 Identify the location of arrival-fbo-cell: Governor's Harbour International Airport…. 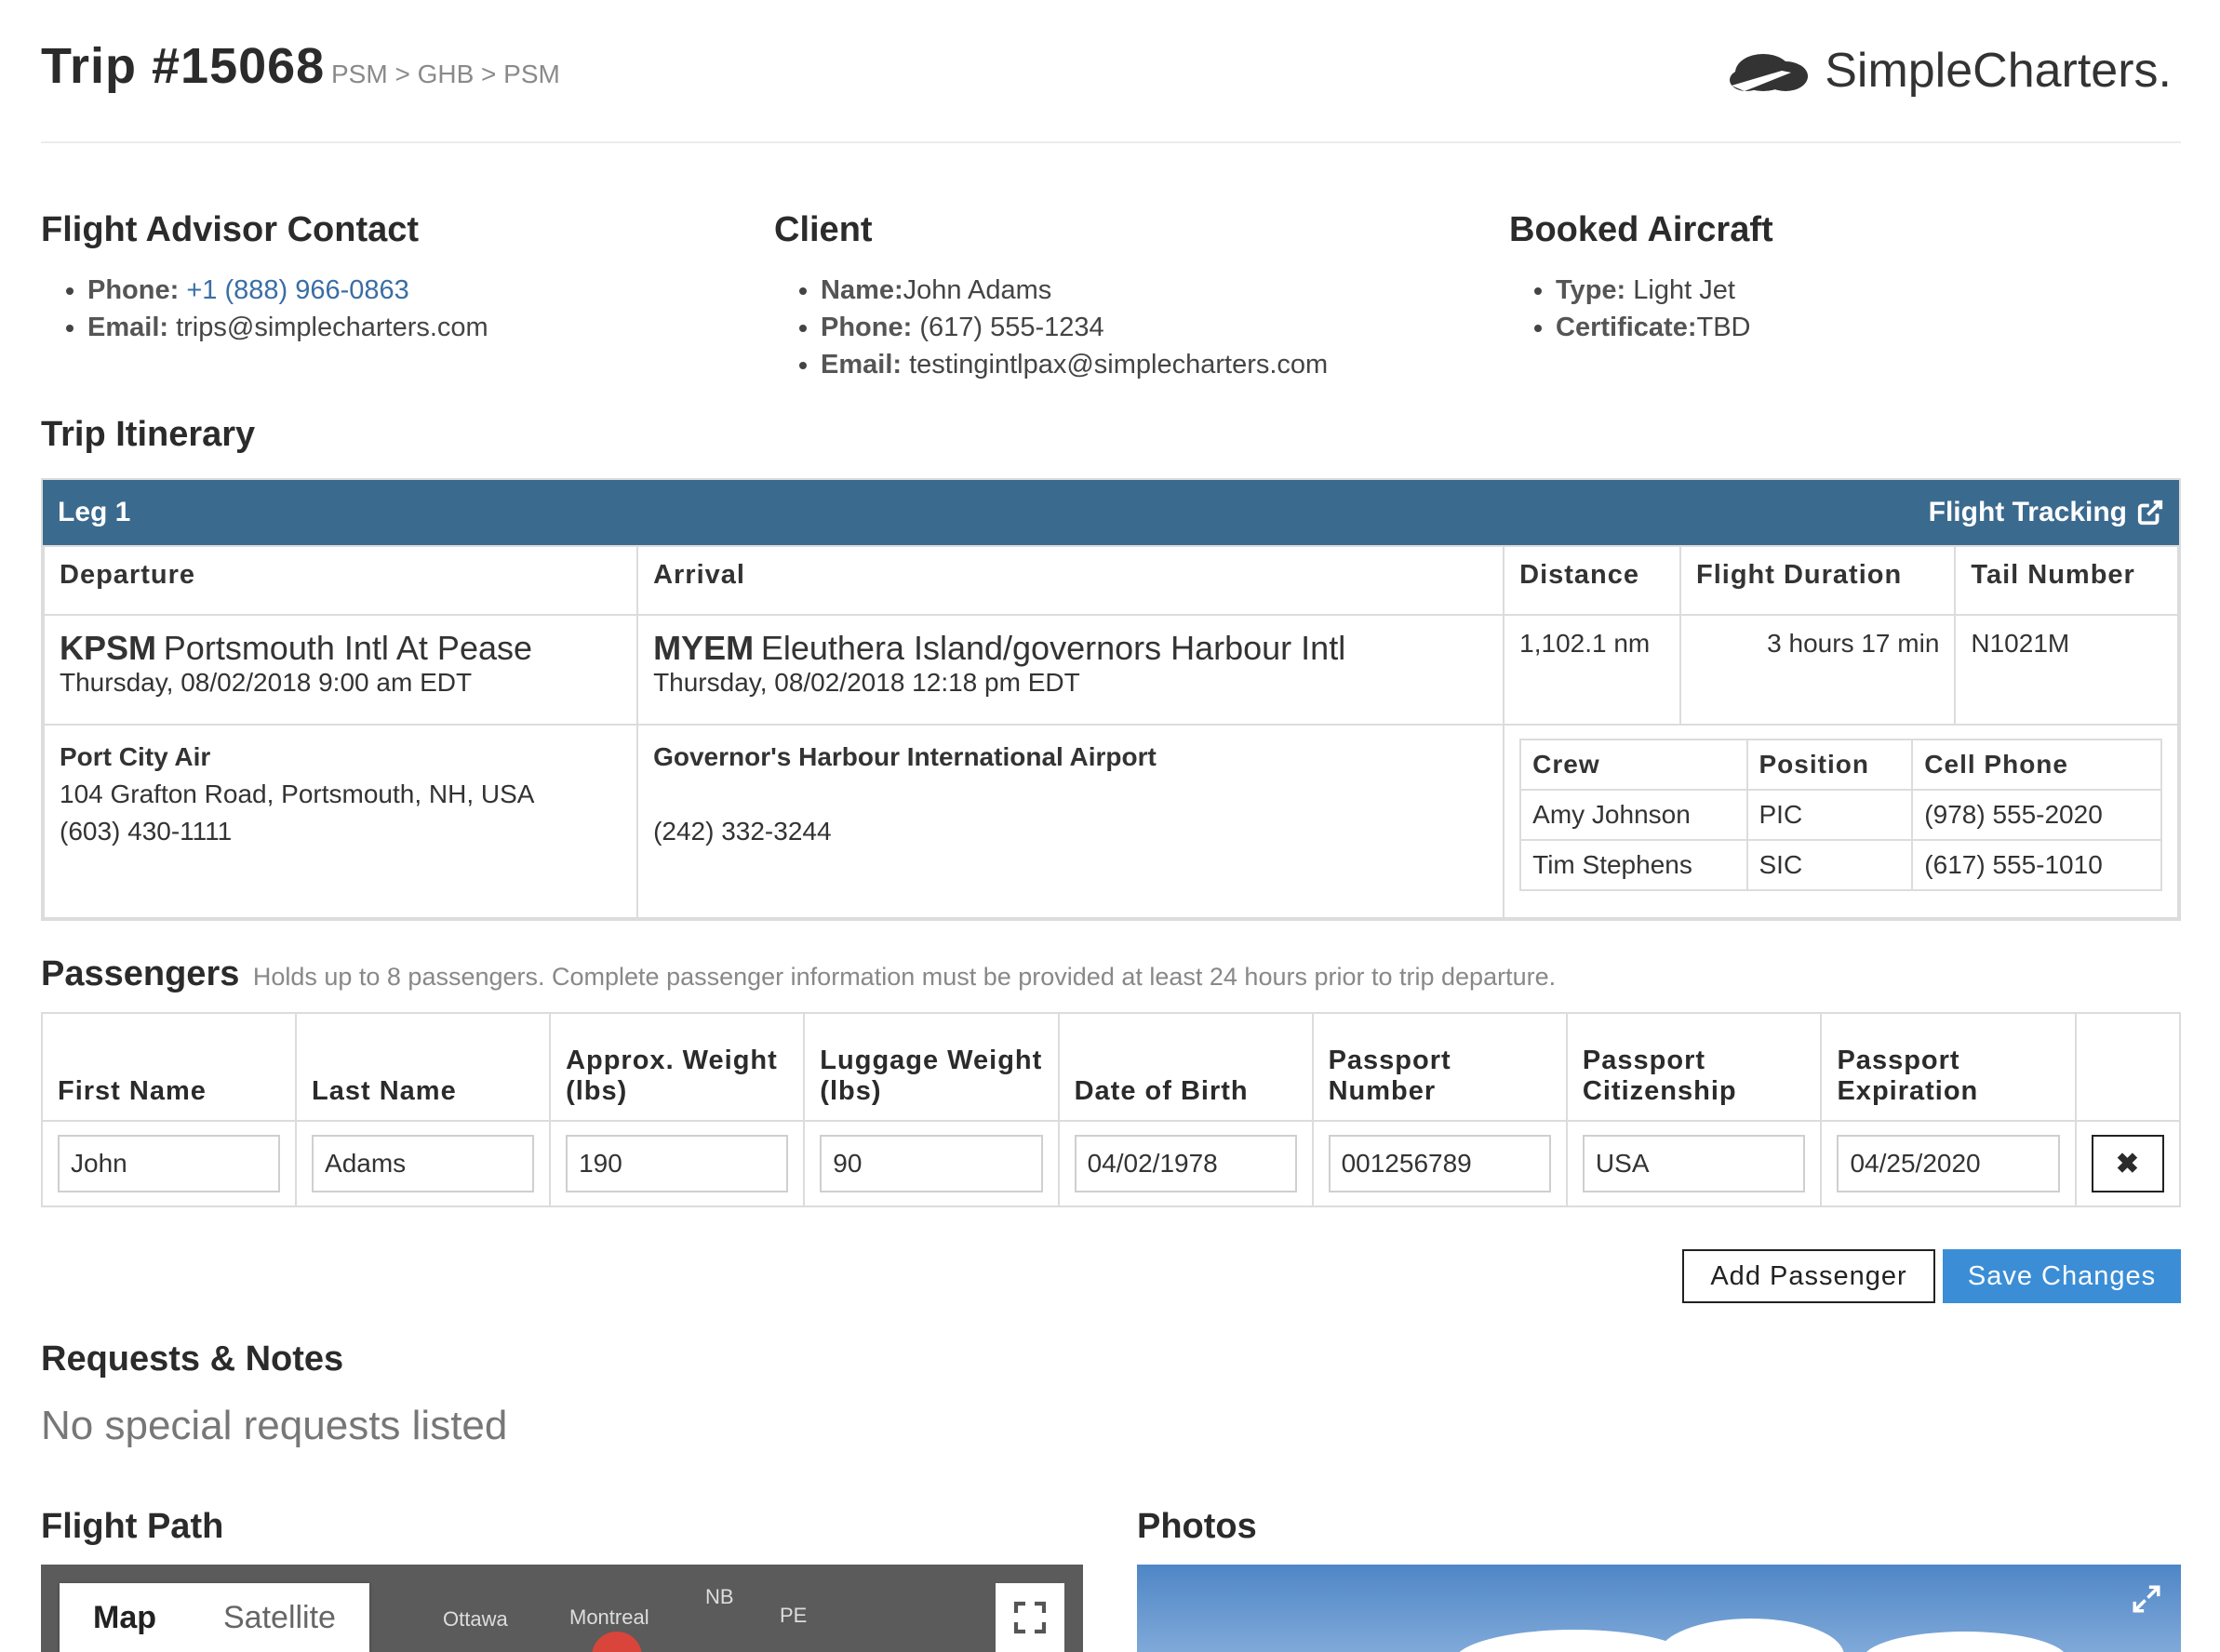
(1070, 821).